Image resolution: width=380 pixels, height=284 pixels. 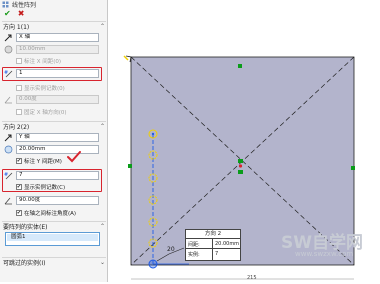 I want to click on midpoint-relation-top, so click(x=240, y=66).